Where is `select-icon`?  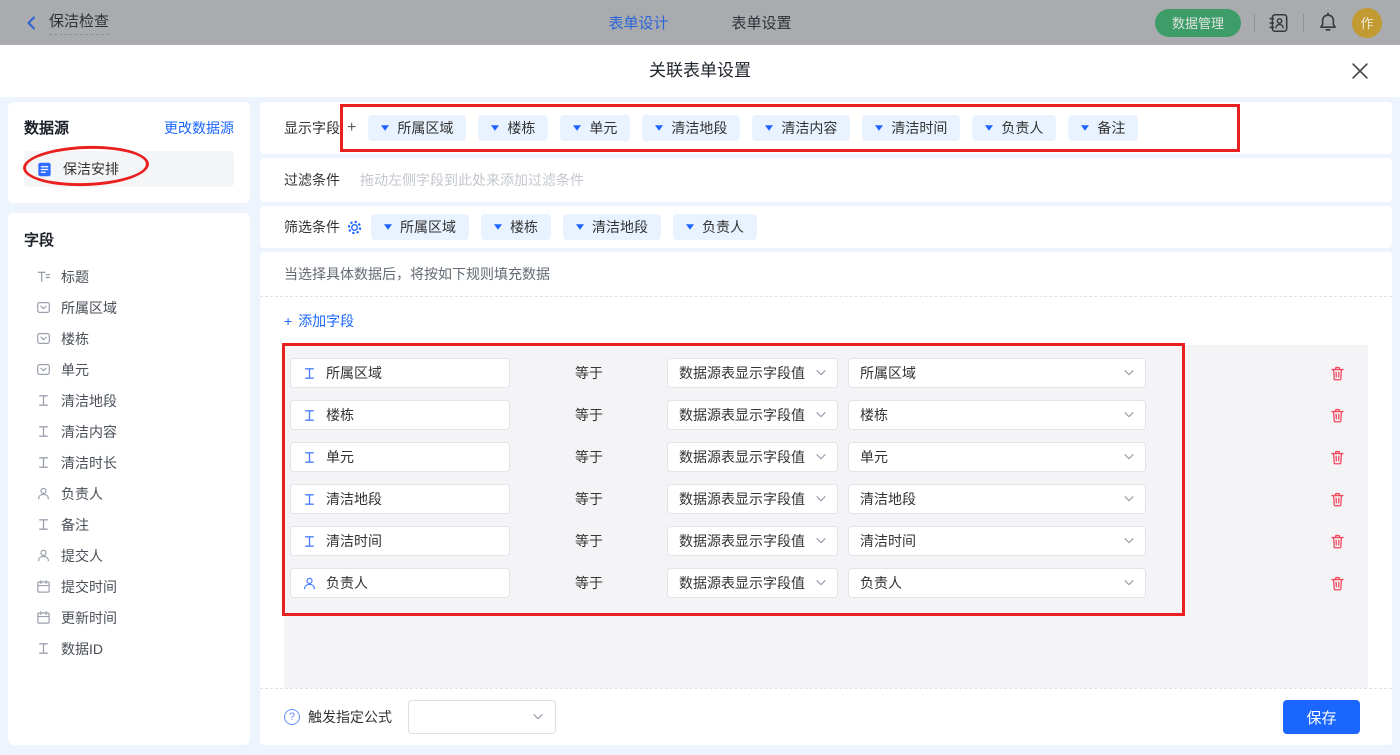
select-icon is located at coordinates (43, 369).